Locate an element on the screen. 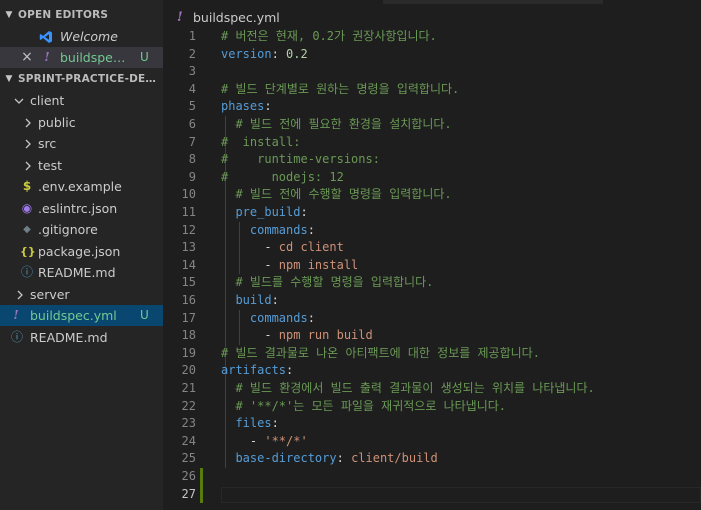 The width and height of the screenshot is (701, 510). line-number: 24 is located at coordinates (188, 440).